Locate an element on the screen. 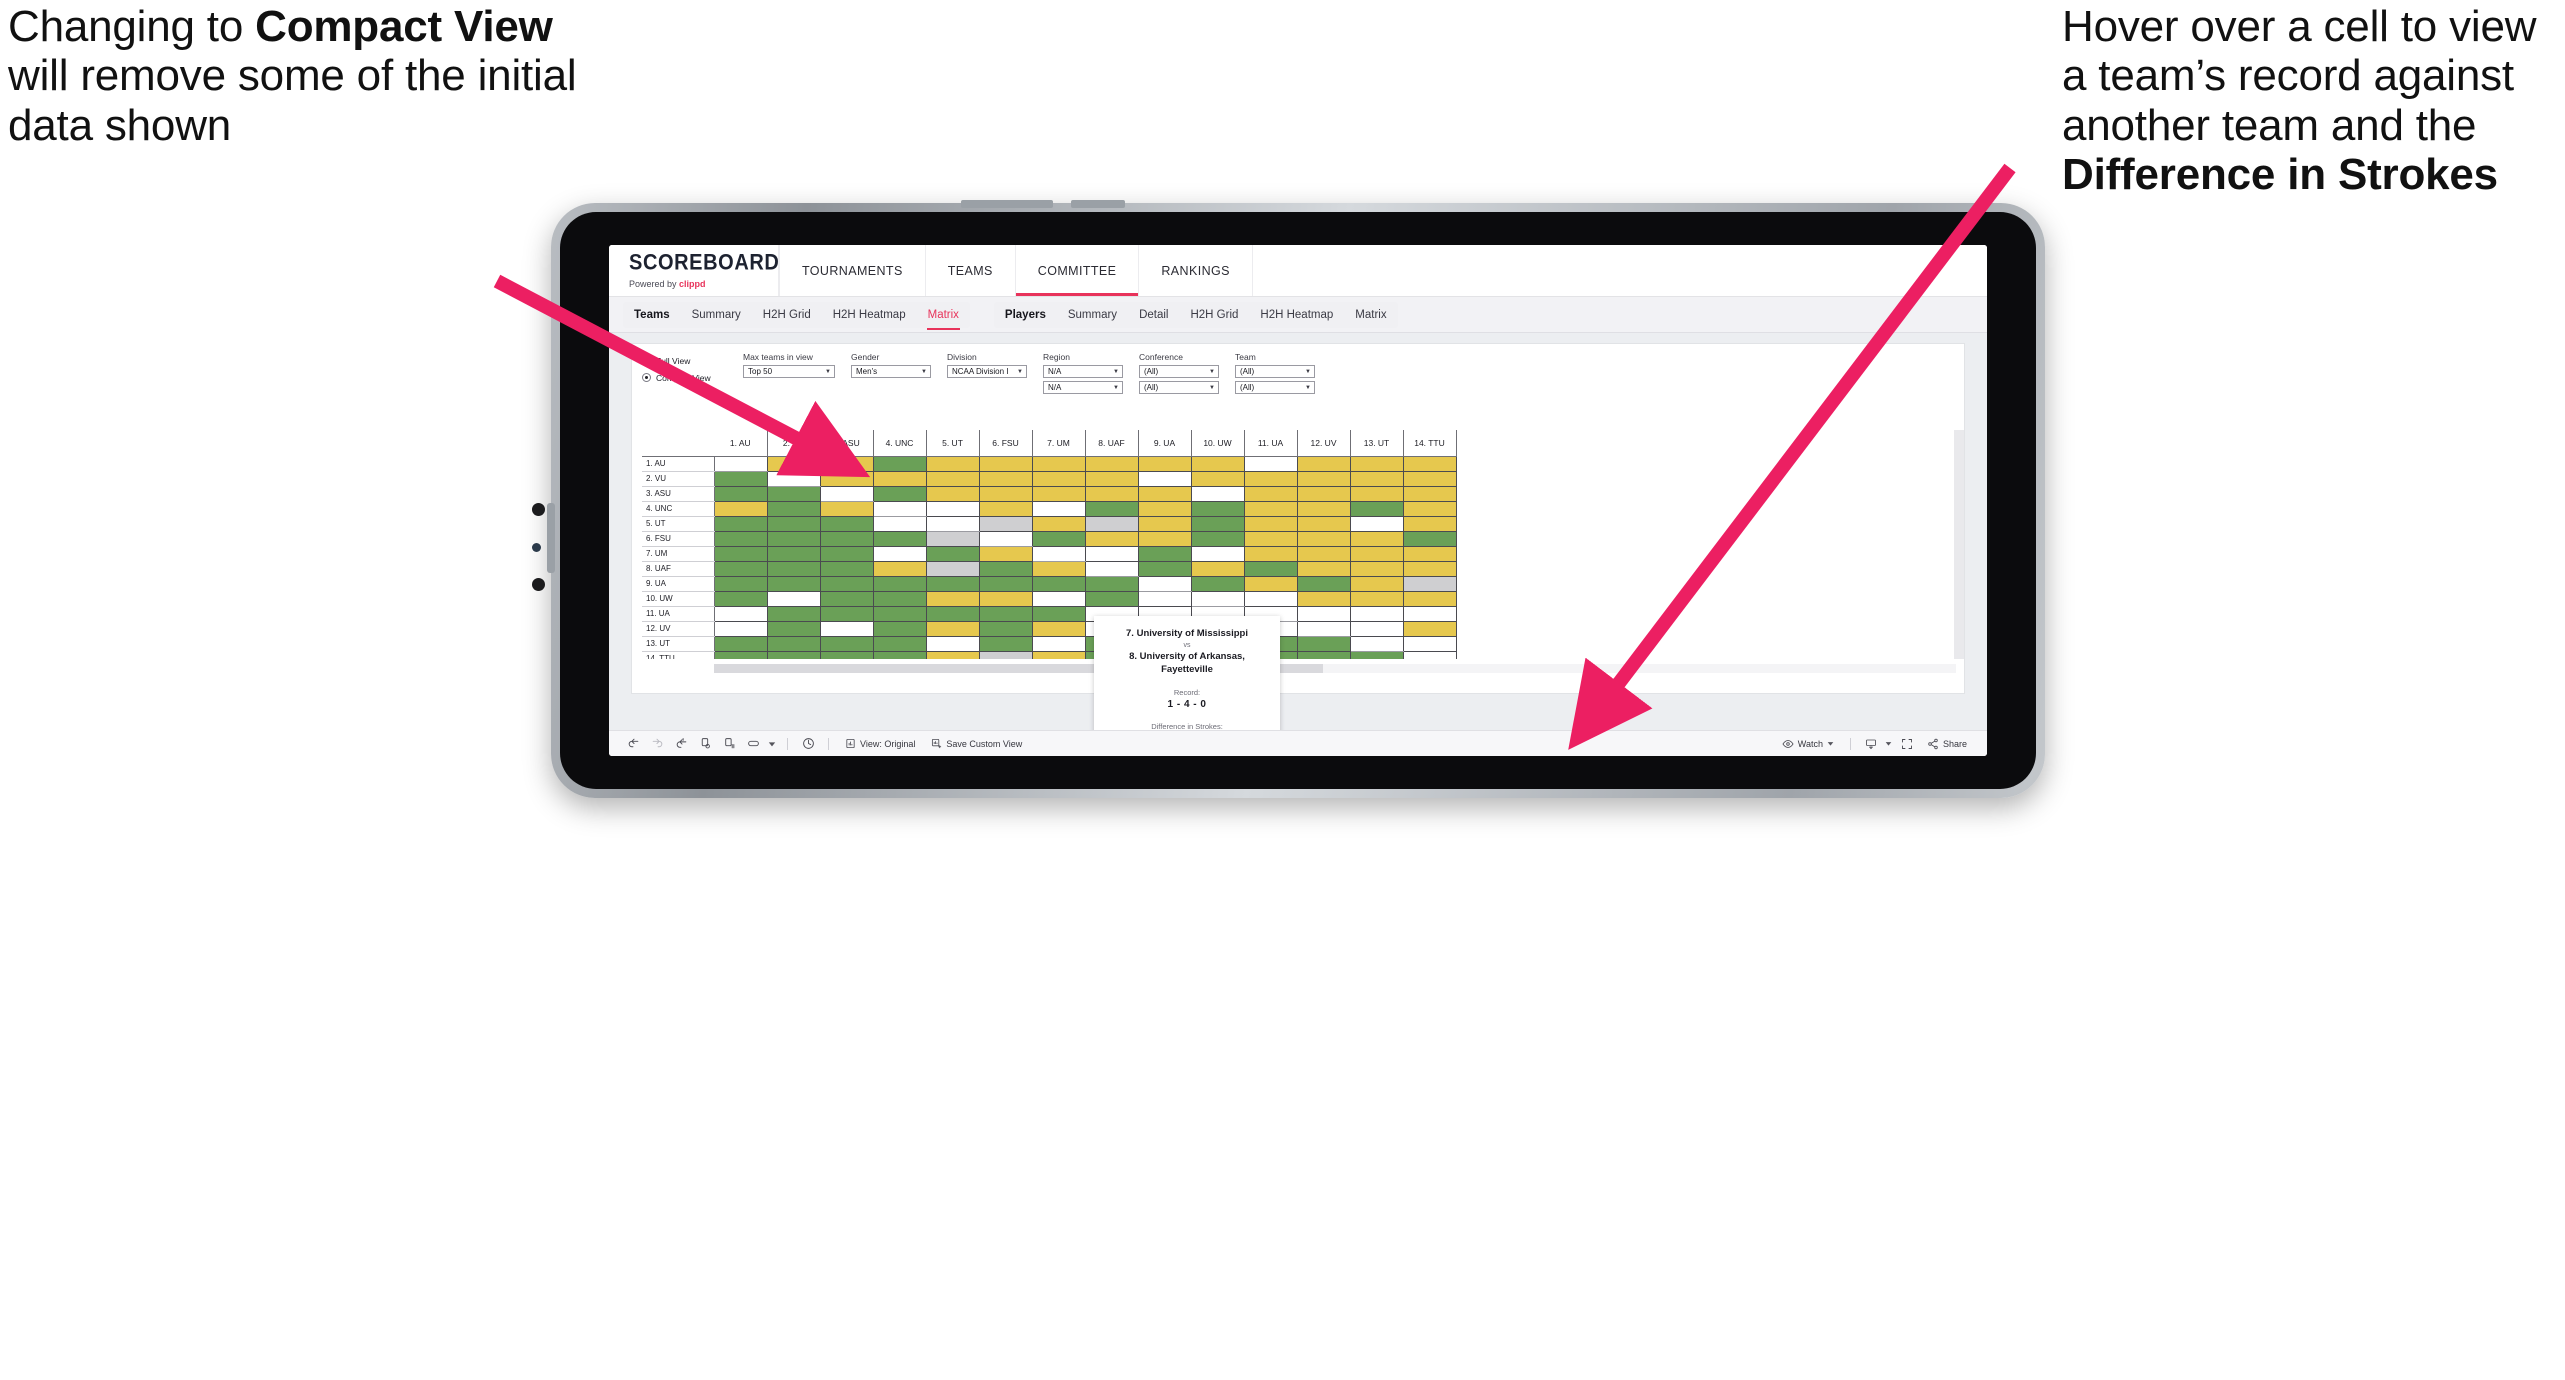 The height and width of the screenshot is (1380, 2565). subnav-teams-matrix: Matrix is located at coordinates (943, 316).